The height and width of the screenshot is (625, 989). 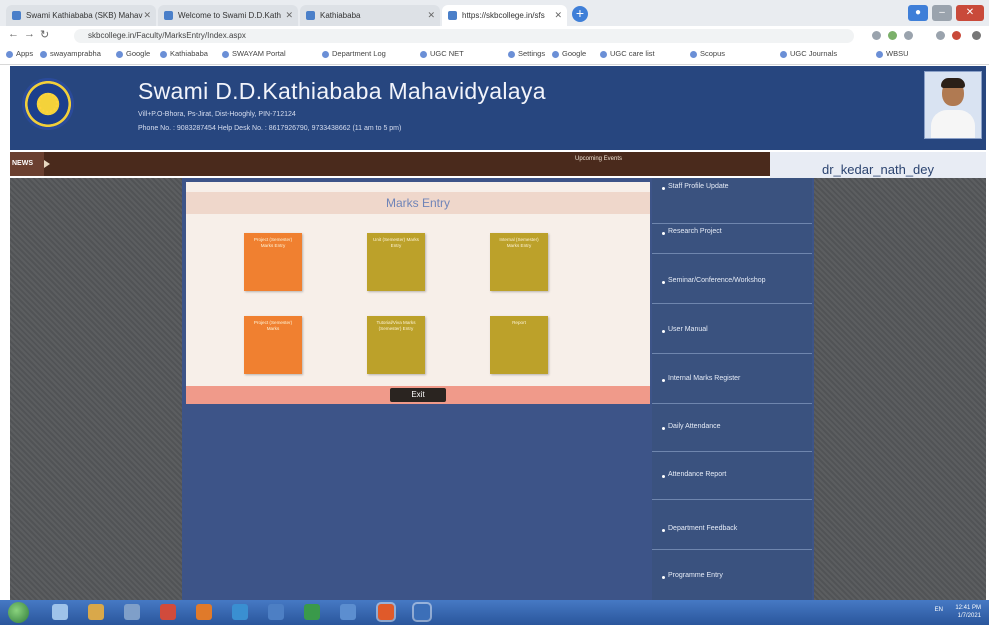 What do you see at coordinates (956, 35) in the screenshot?
I see `account-icon` at bounding box center [956, 35].